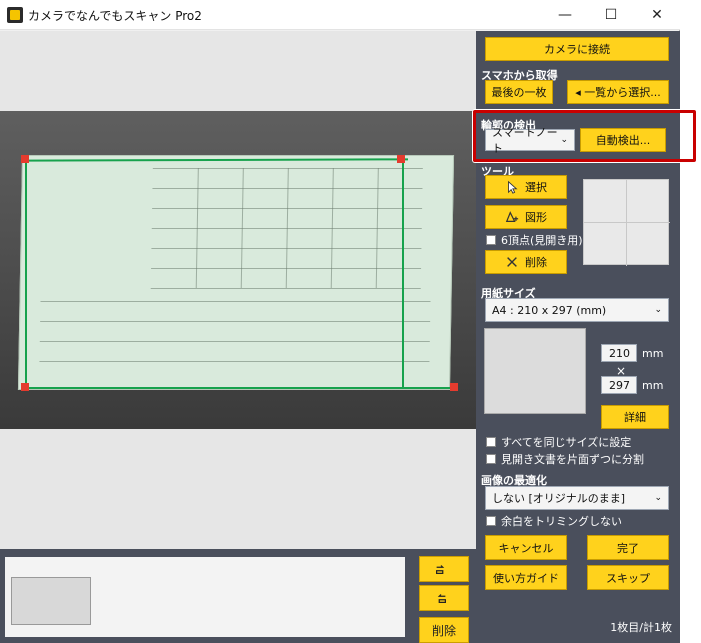  I want to click on page-thumbnail, so click(51, 601).